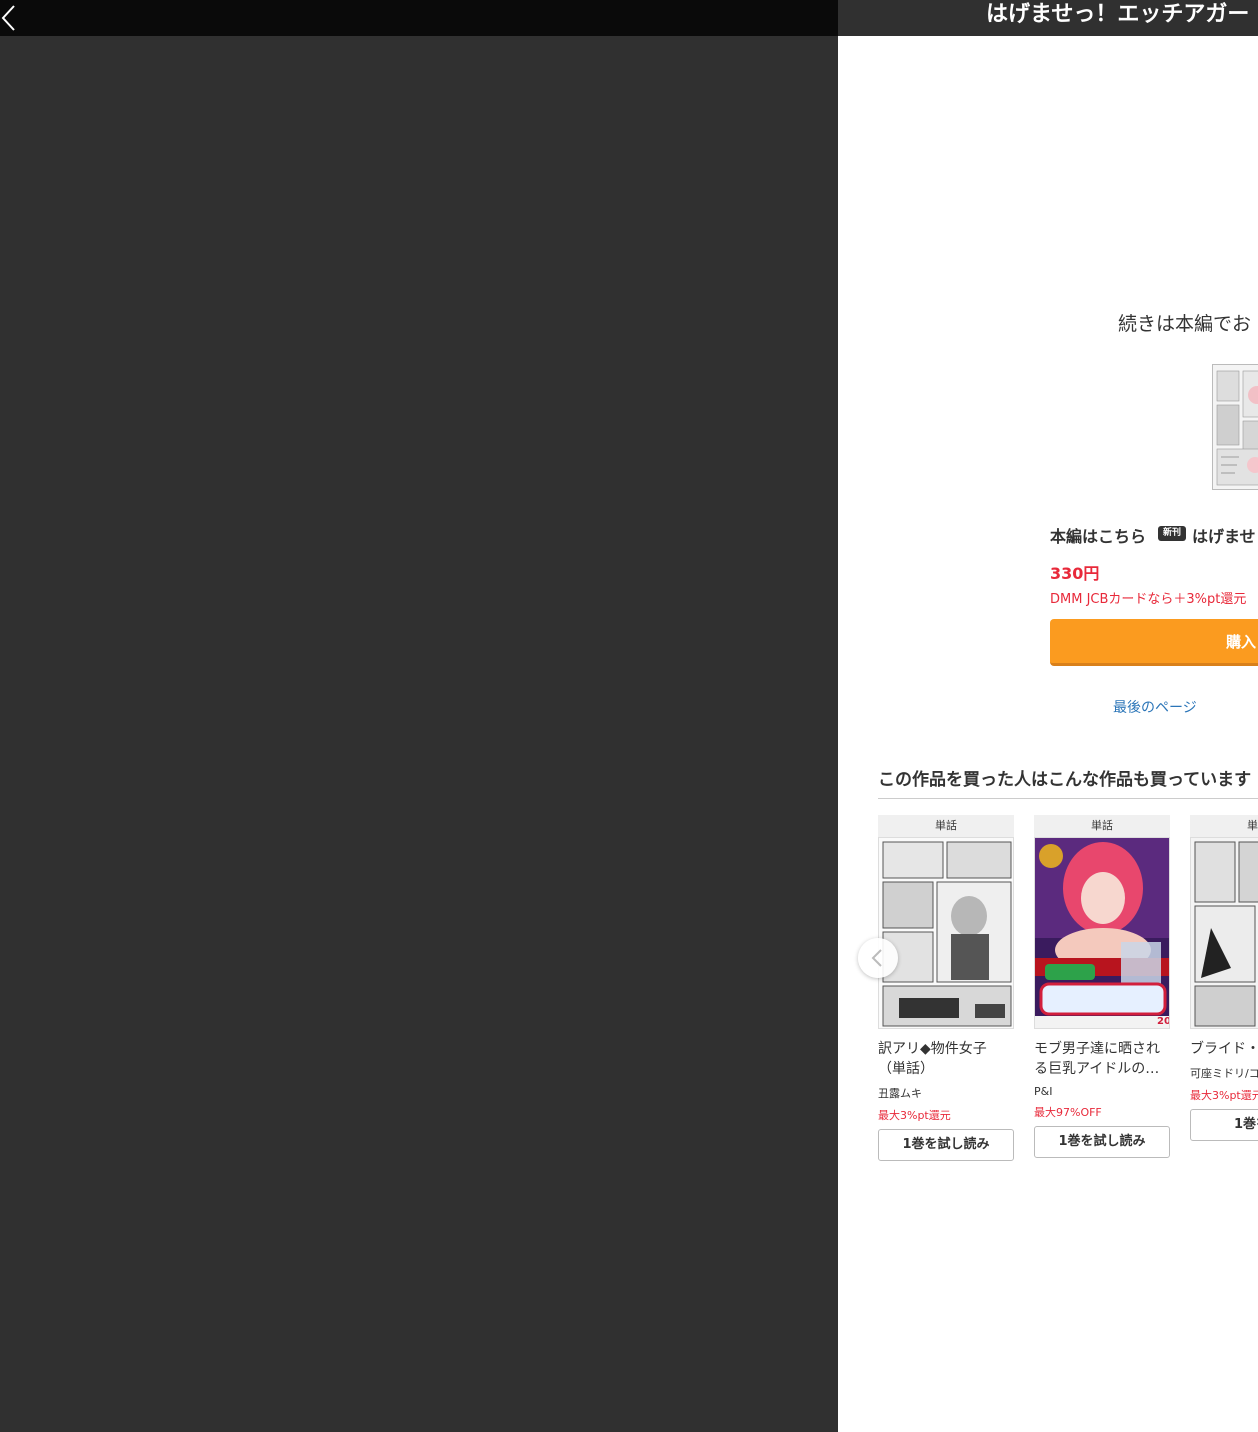 This screenshot has height=1432, width=1258. I want to click on price: 330円, so click(1075, 573).